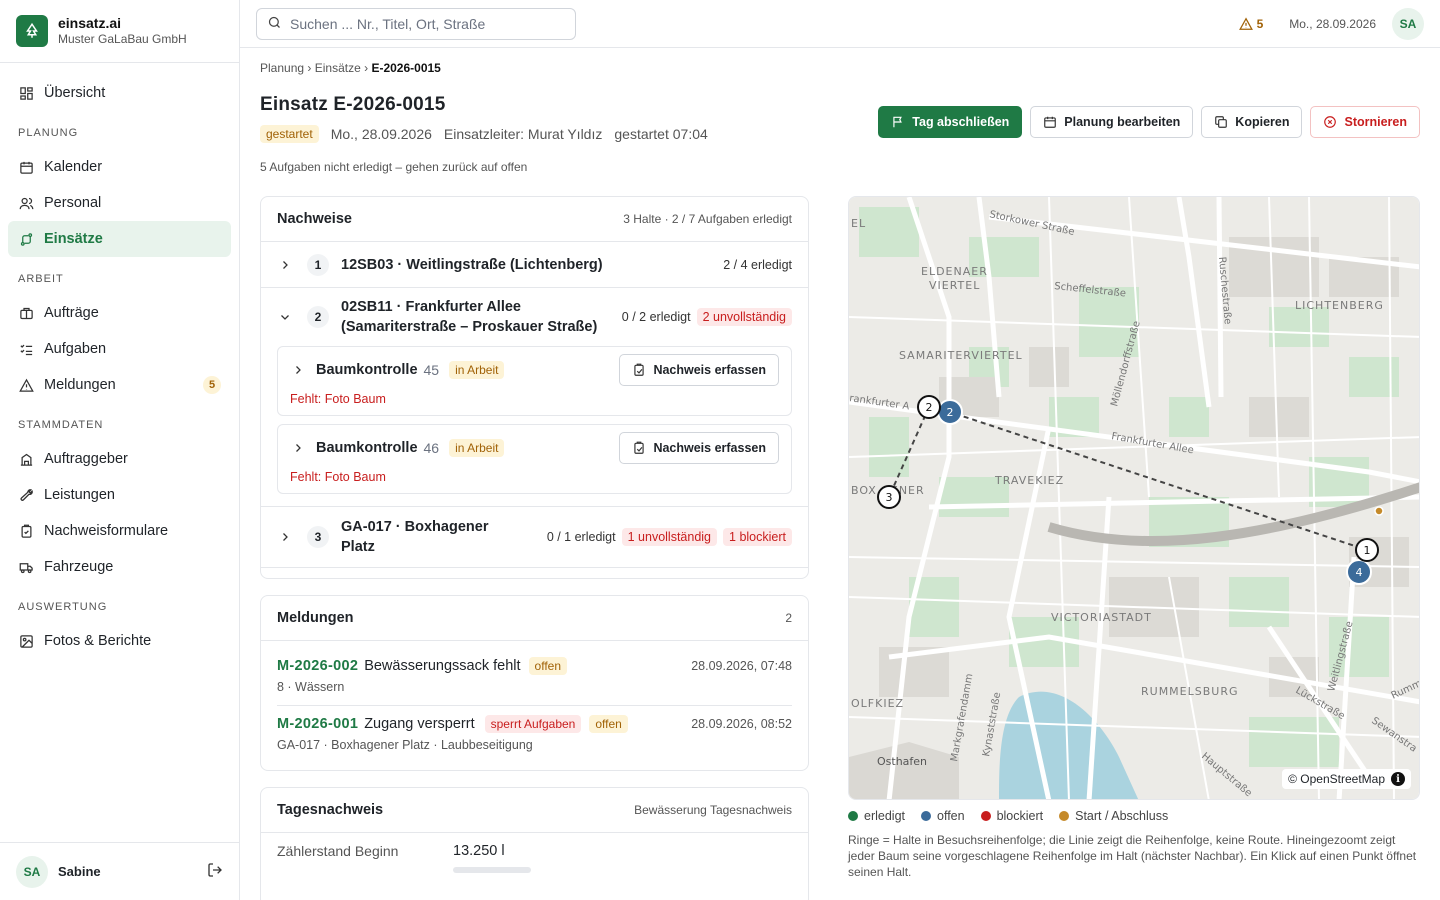  I want to click on marker-label: 4, so click(1359, 572).